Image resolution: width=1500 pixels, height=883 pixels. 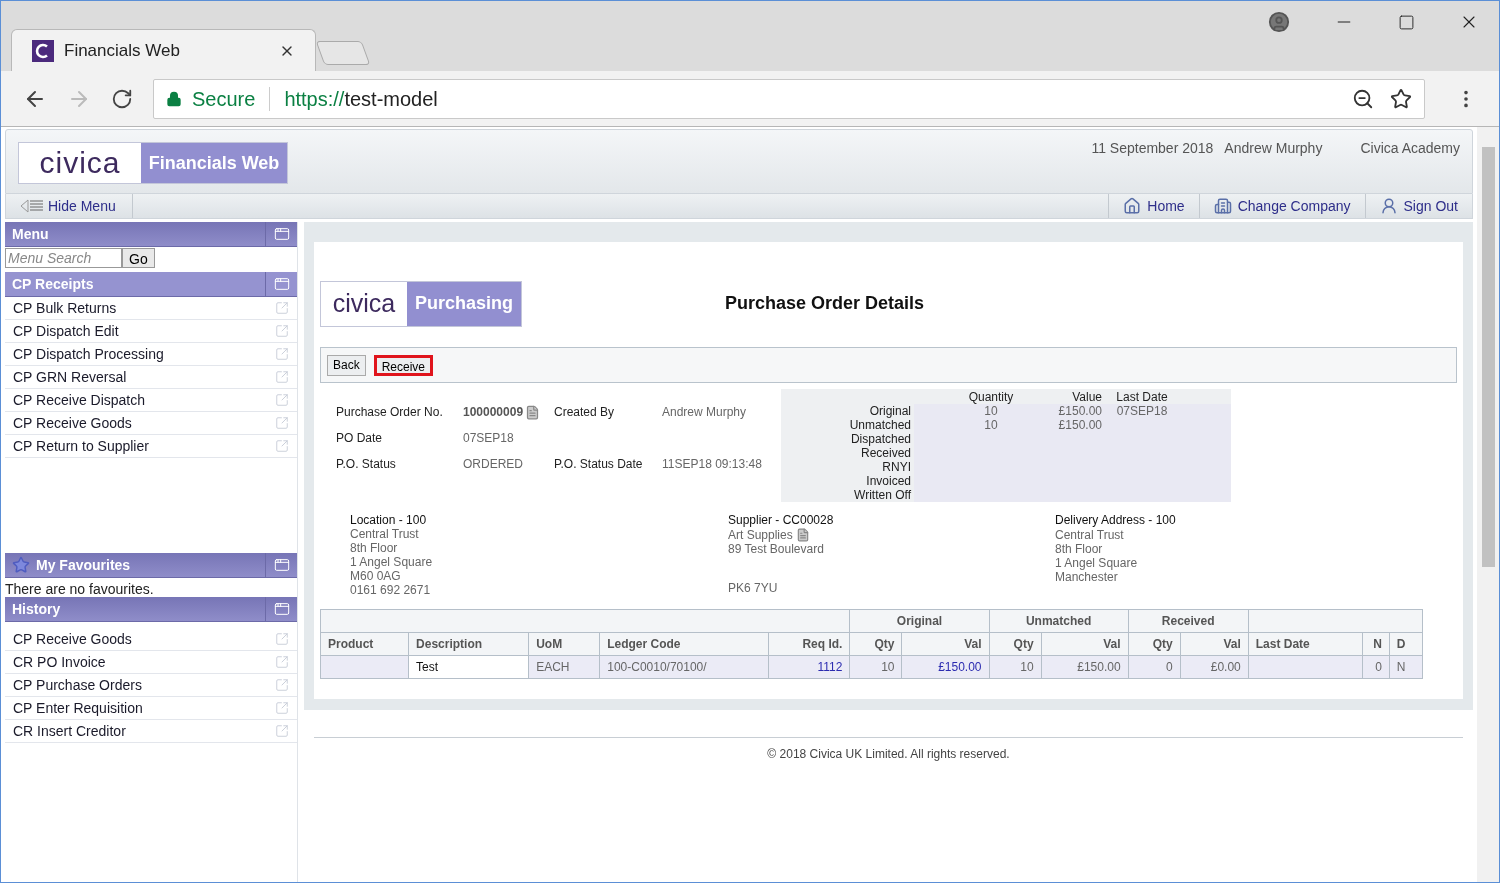 What do you see at coordinates (1153, 206) in the screenshot?
I see `toolbar-link: Home` at bounding box center [1153, 206].